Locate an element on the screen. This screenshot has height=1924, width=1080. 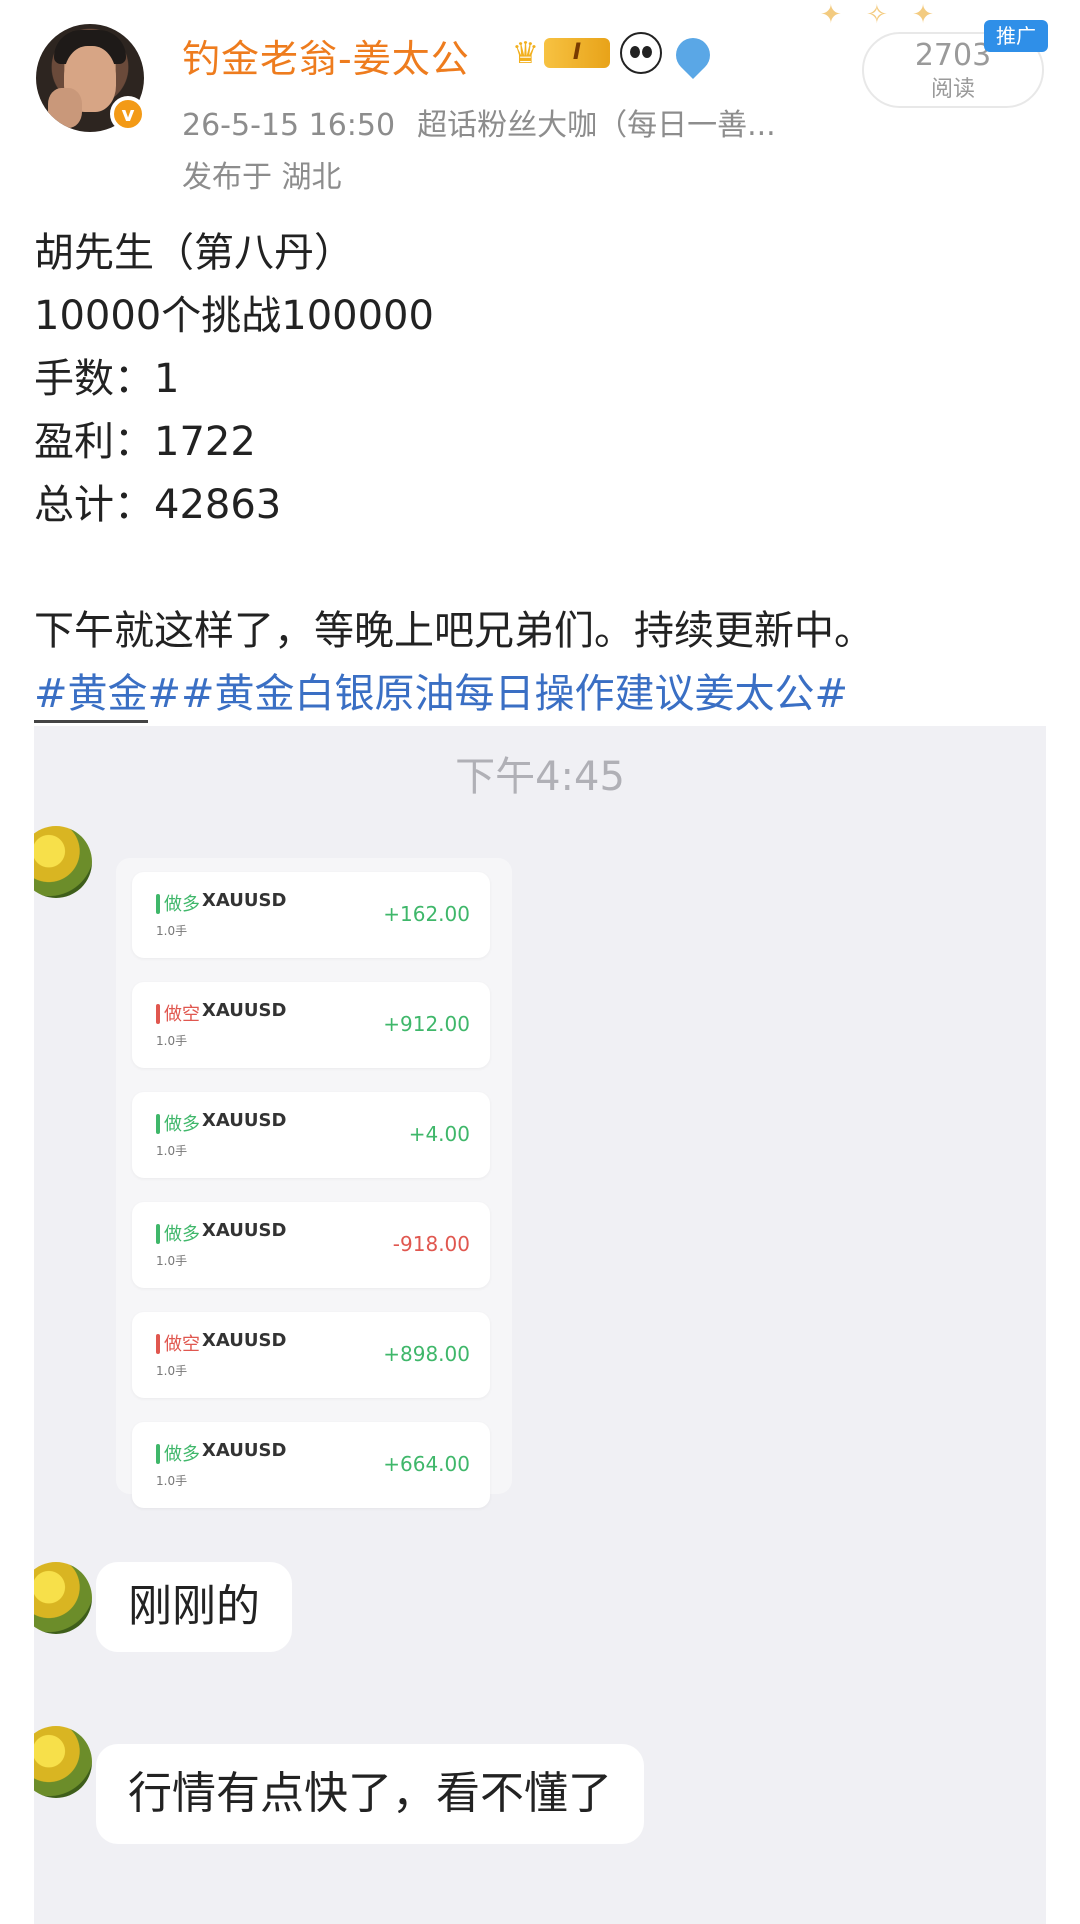
level-badge: ♛ I is located at coordinates (561, 53).